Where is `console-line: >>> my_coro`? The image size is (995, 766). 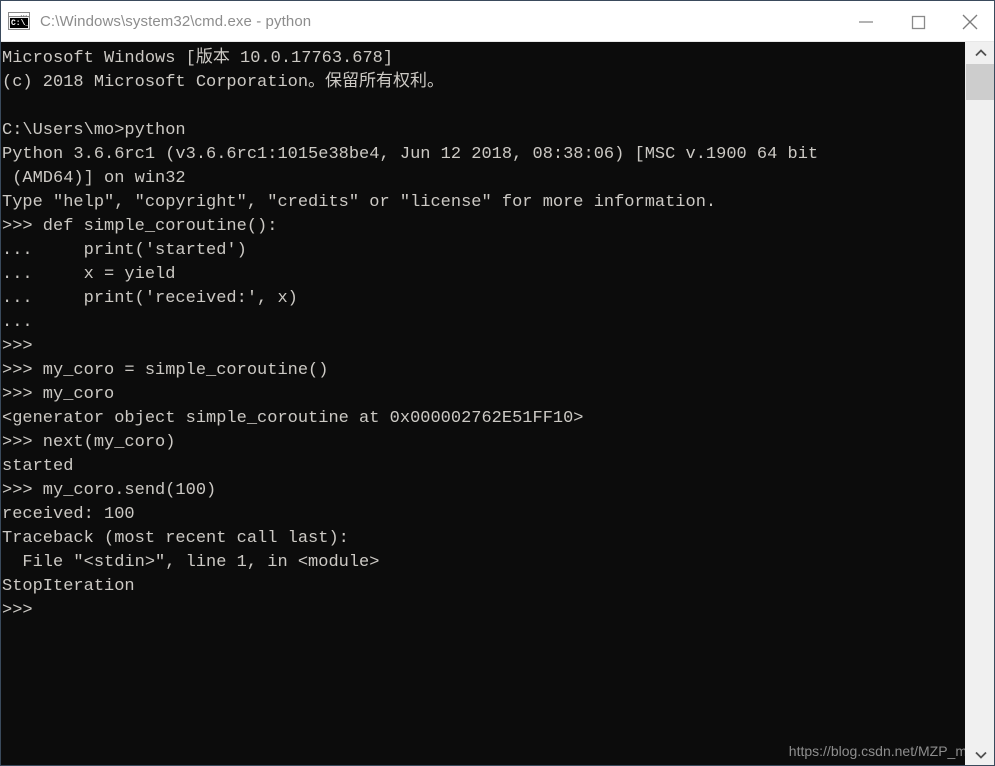
console-line: >>> my_coro is located at coordinates (58, 394).